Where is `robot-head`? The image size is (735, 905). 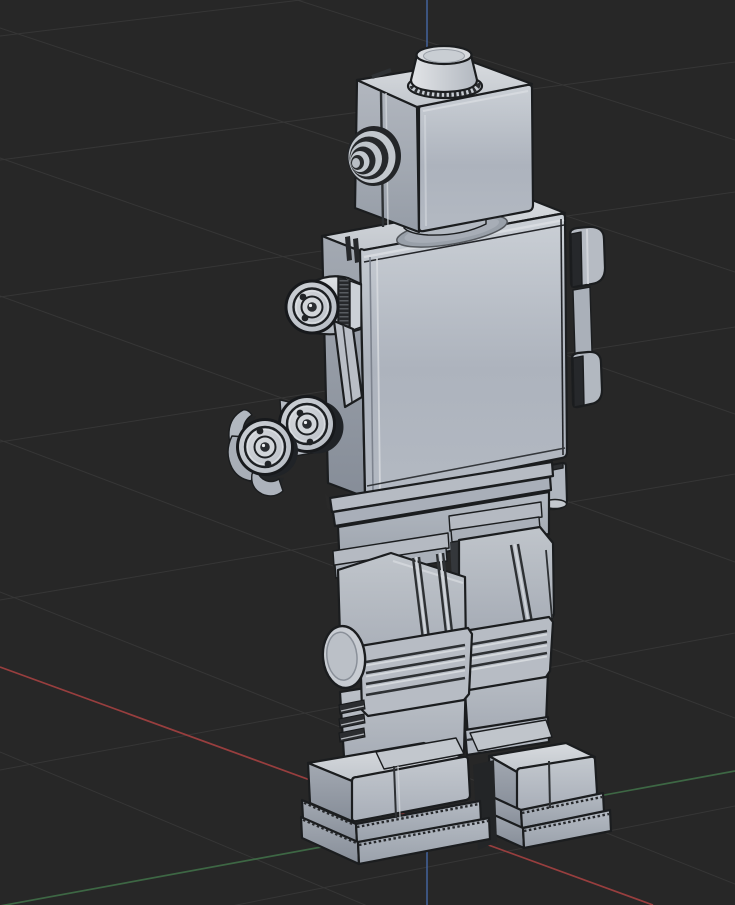 robot-head is located at coordinates (441, 139).